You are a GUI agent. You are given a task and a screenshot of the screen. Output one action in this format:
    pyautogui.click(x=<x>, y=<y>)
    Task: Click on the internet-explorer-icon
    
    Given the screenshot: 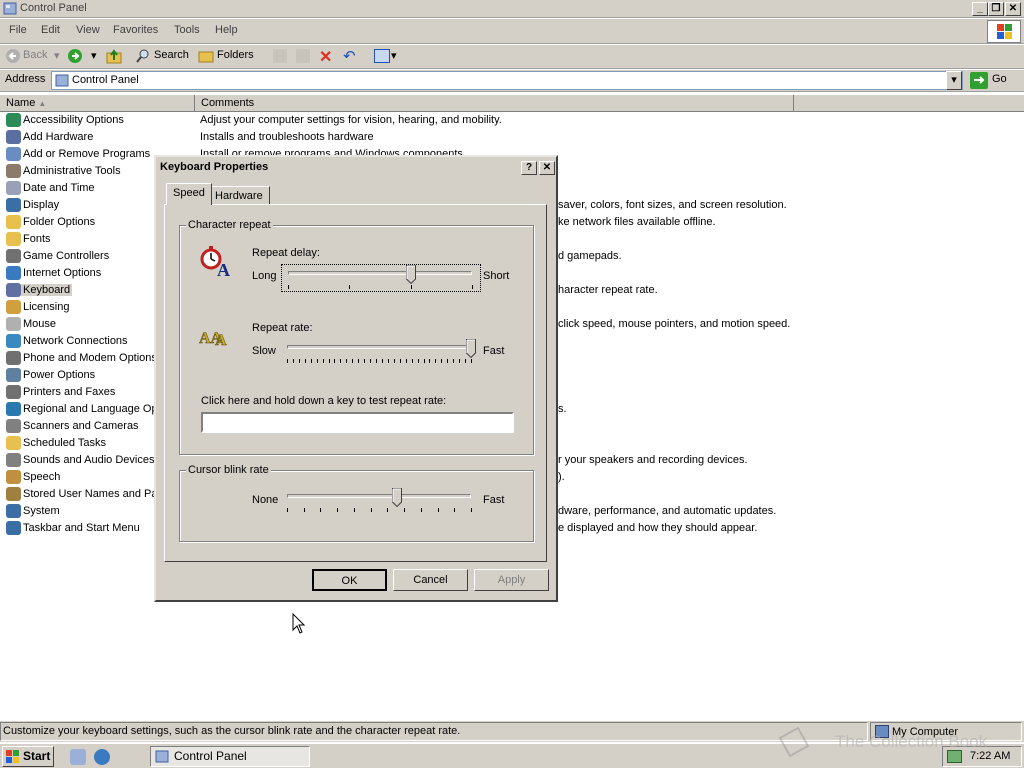 What is the action you would take?
    pyautogui.click(x=102, y=757)
    